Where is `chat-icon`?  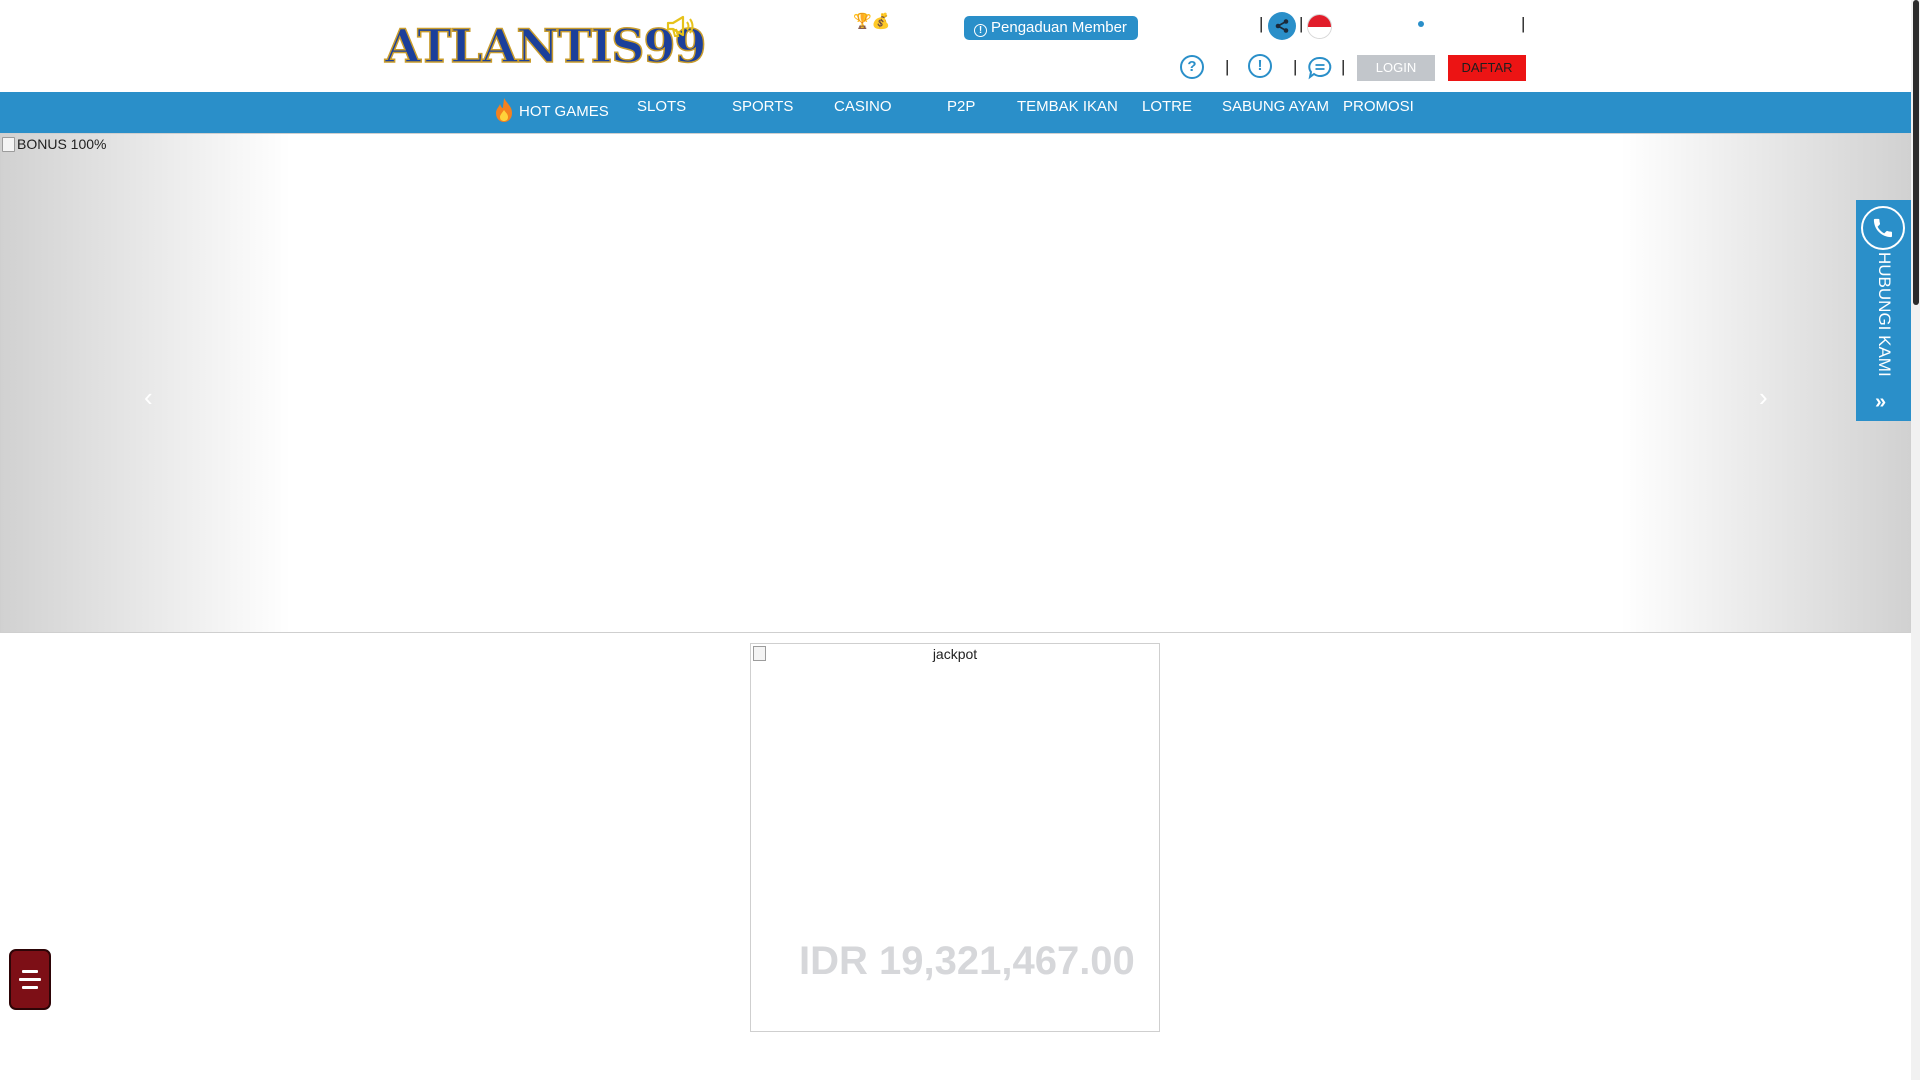
chat-icon is located at coordinates (1320, 68).